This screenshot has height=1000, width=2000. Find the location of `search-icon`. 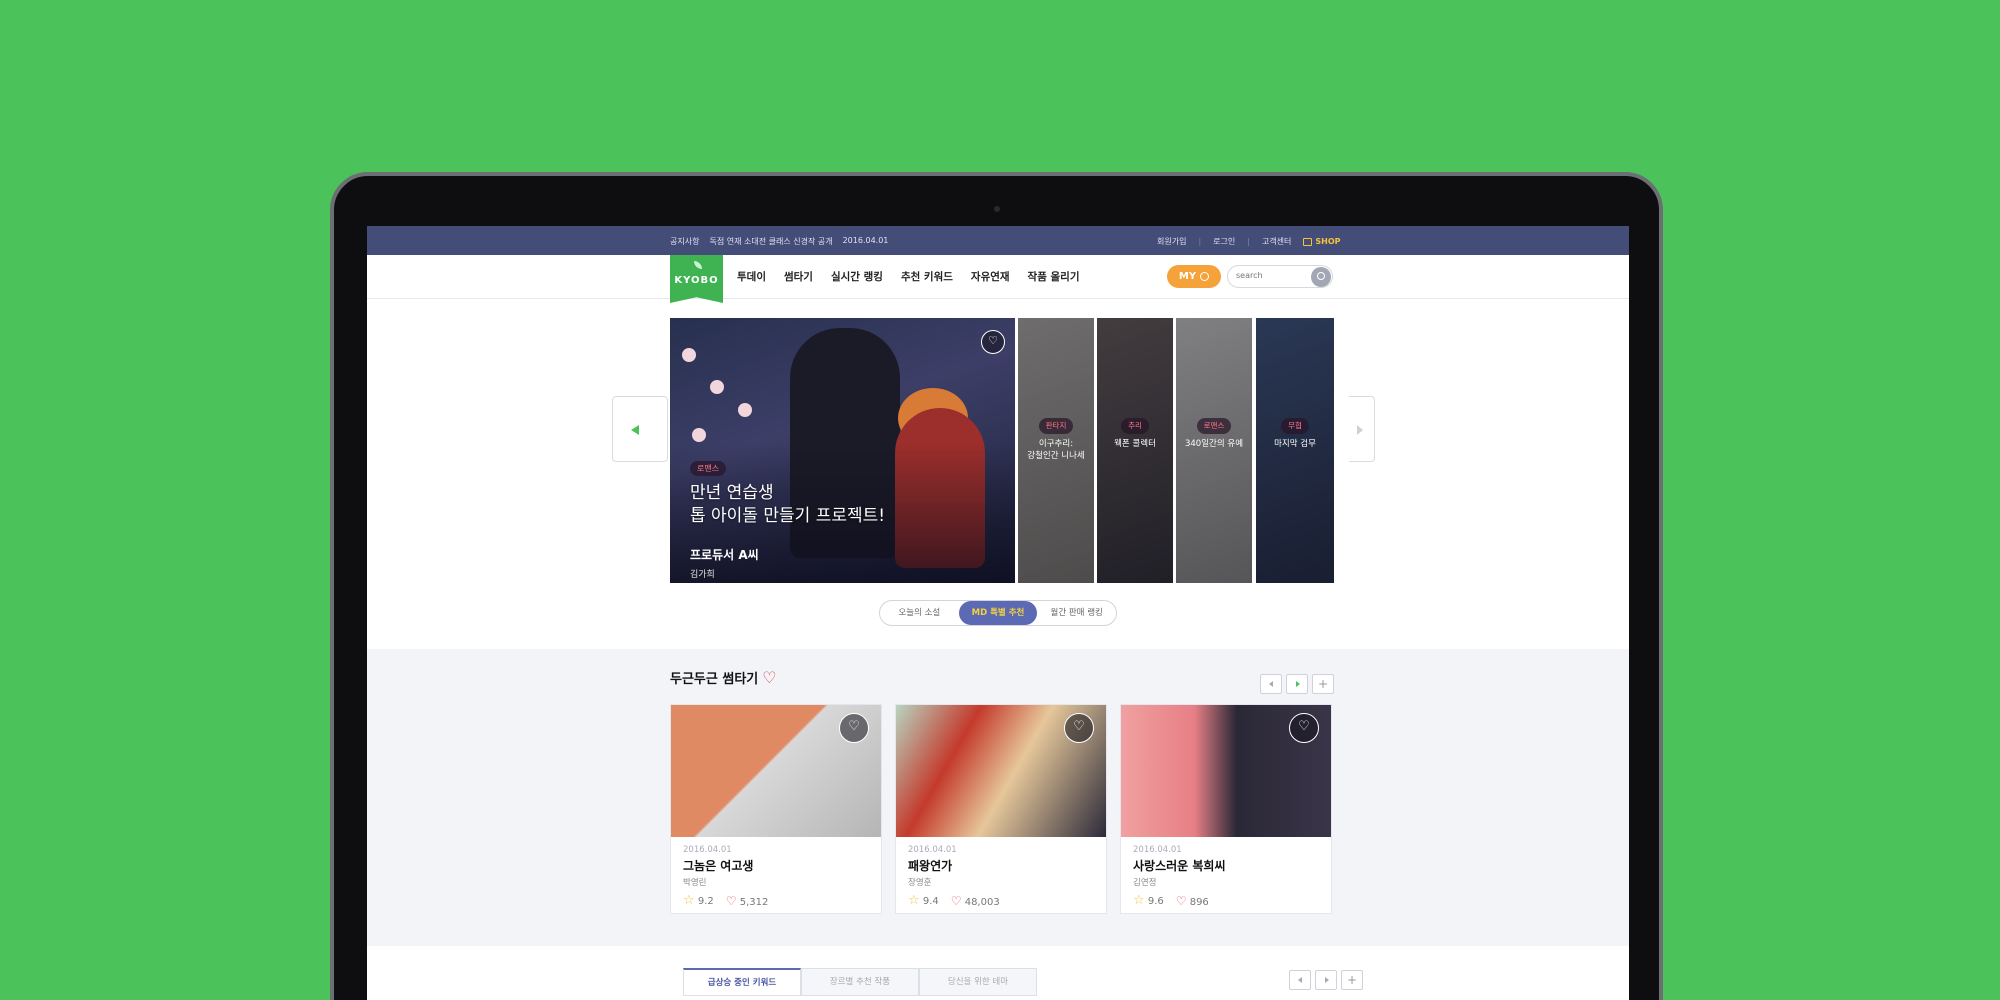

search-icon is located at coordinates (1321, 277).